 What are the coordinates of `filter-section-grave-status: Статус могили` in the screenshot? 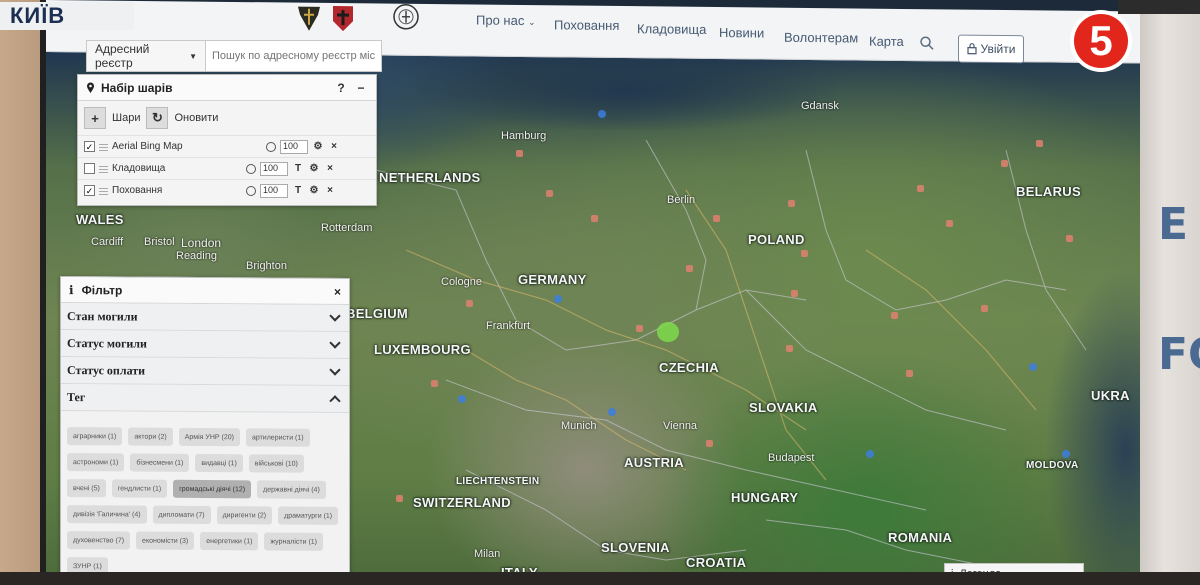 It's located at (205, 345).